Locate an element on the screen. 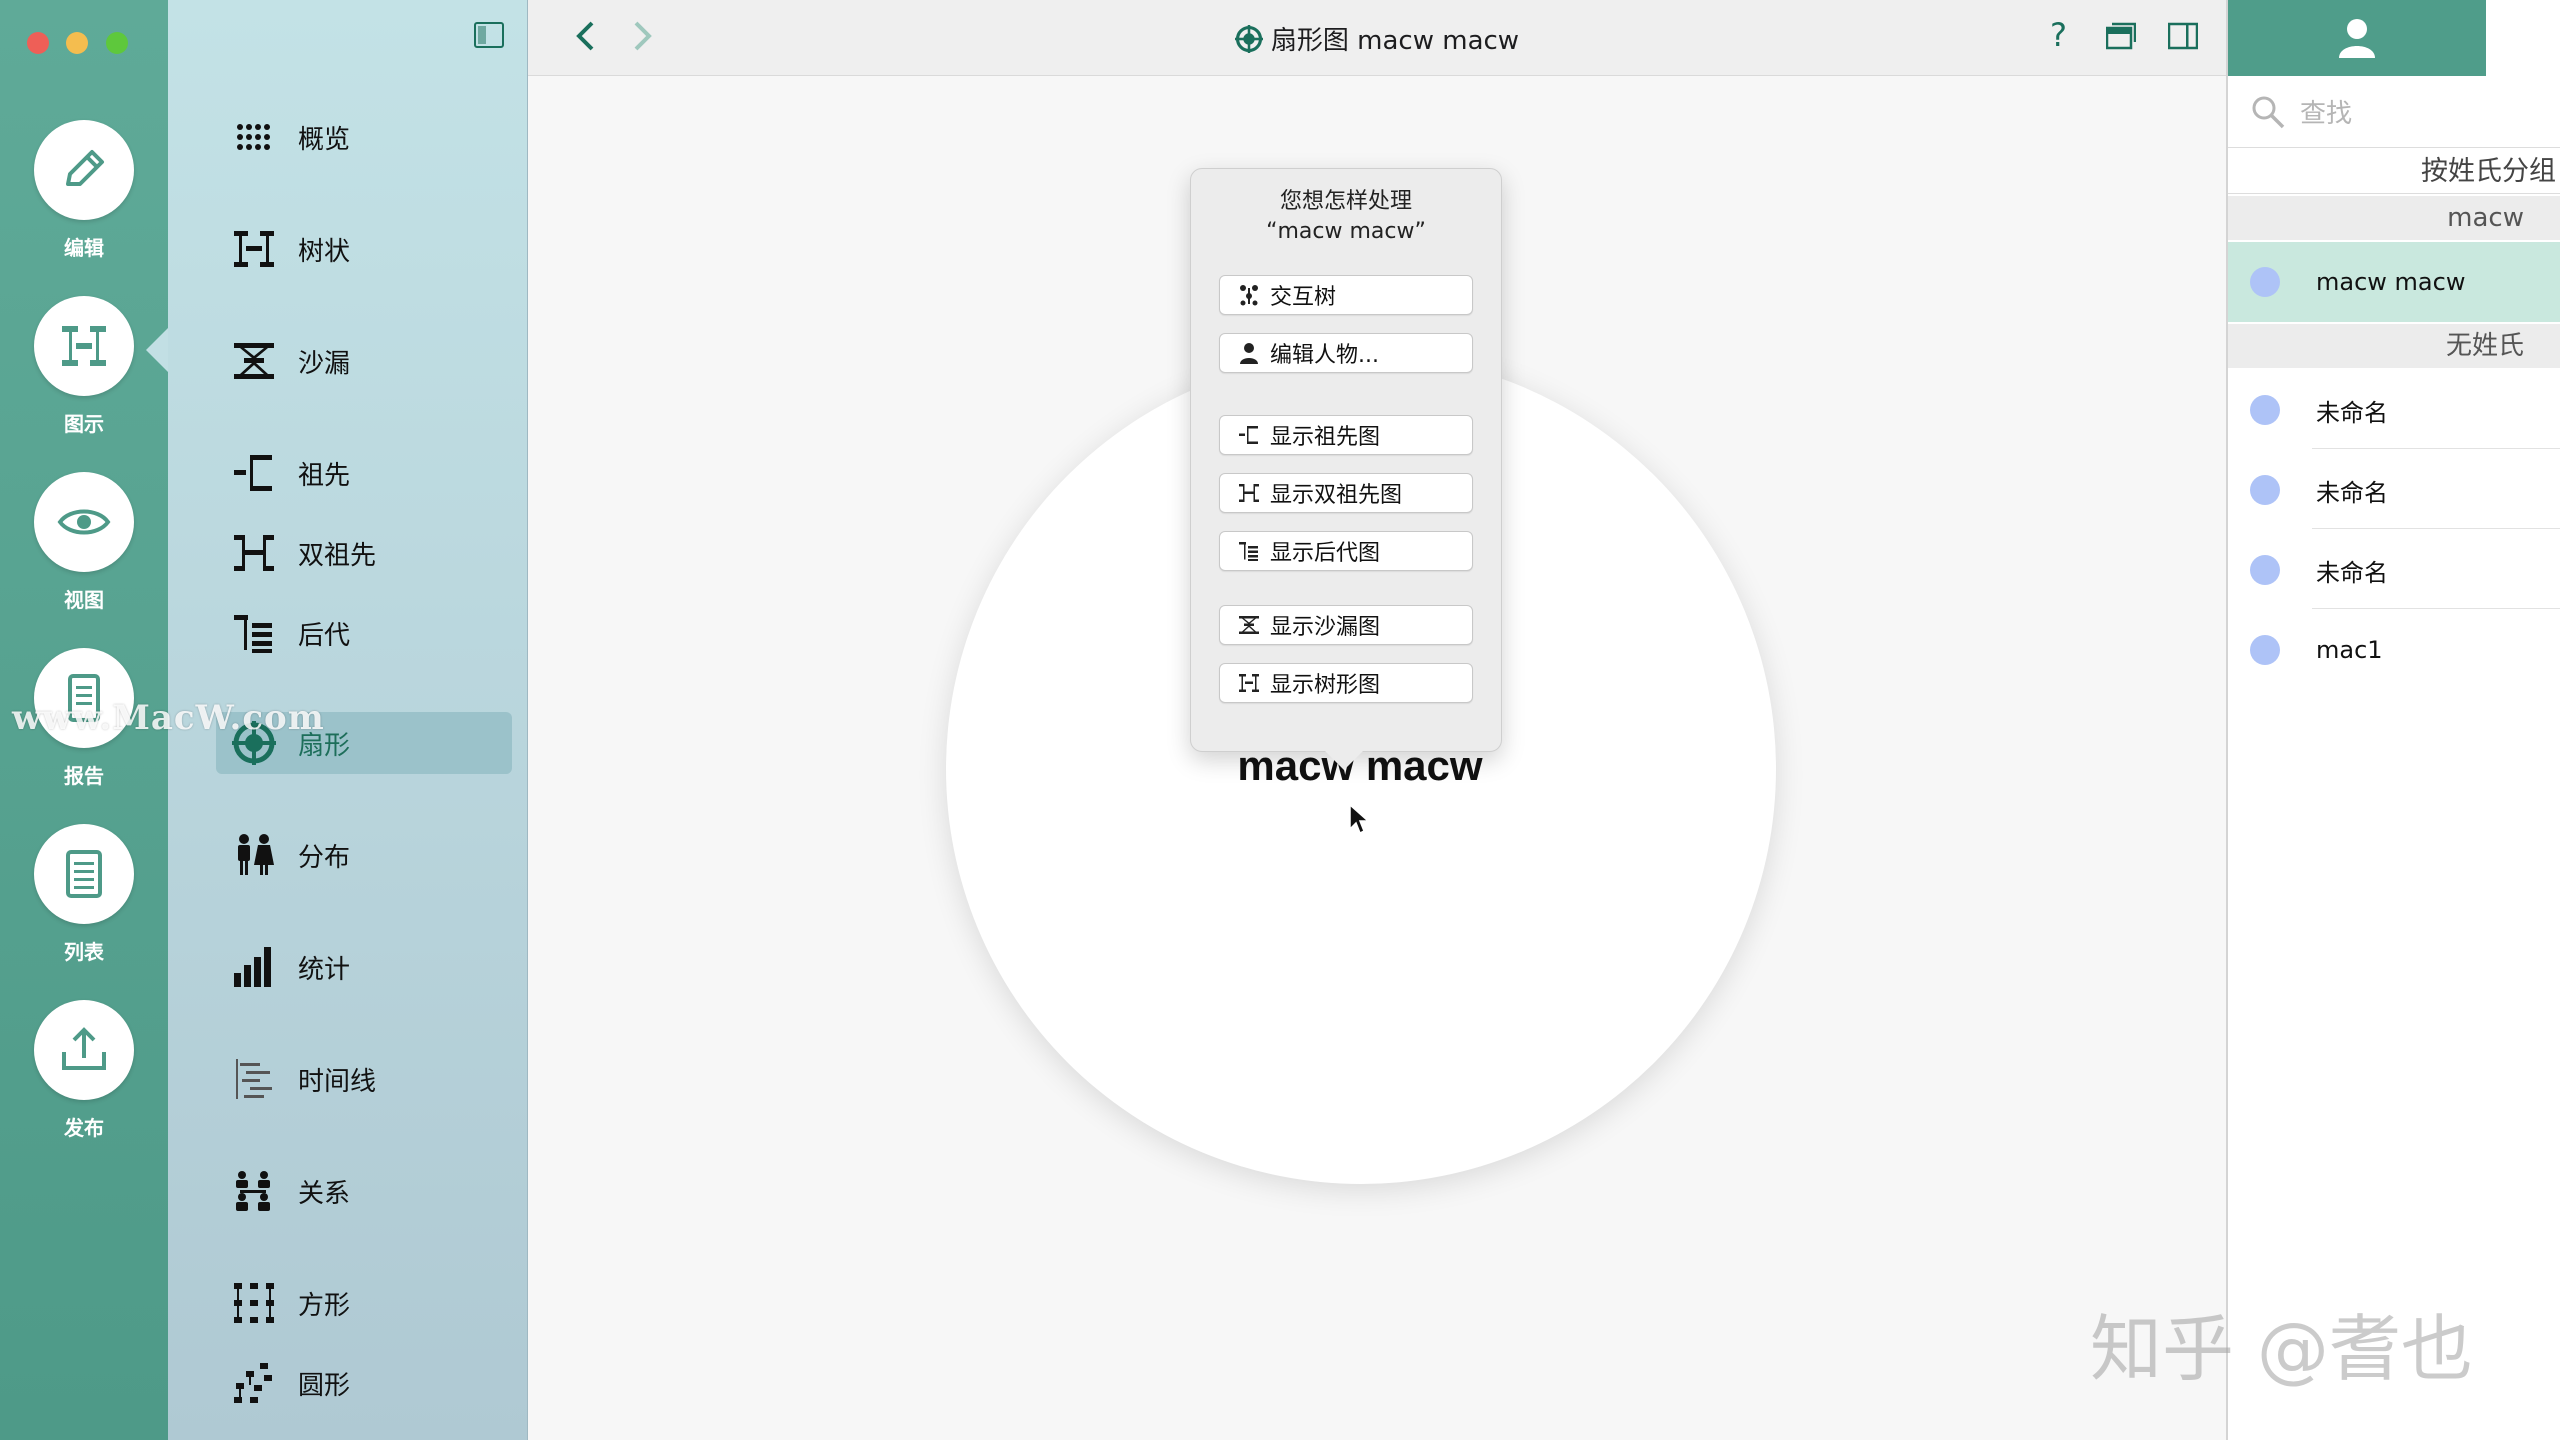 The height and width of the screenshot is (1440, 2560). popover-button-label: 显示后代图 is located at coordinates (1325, 553).